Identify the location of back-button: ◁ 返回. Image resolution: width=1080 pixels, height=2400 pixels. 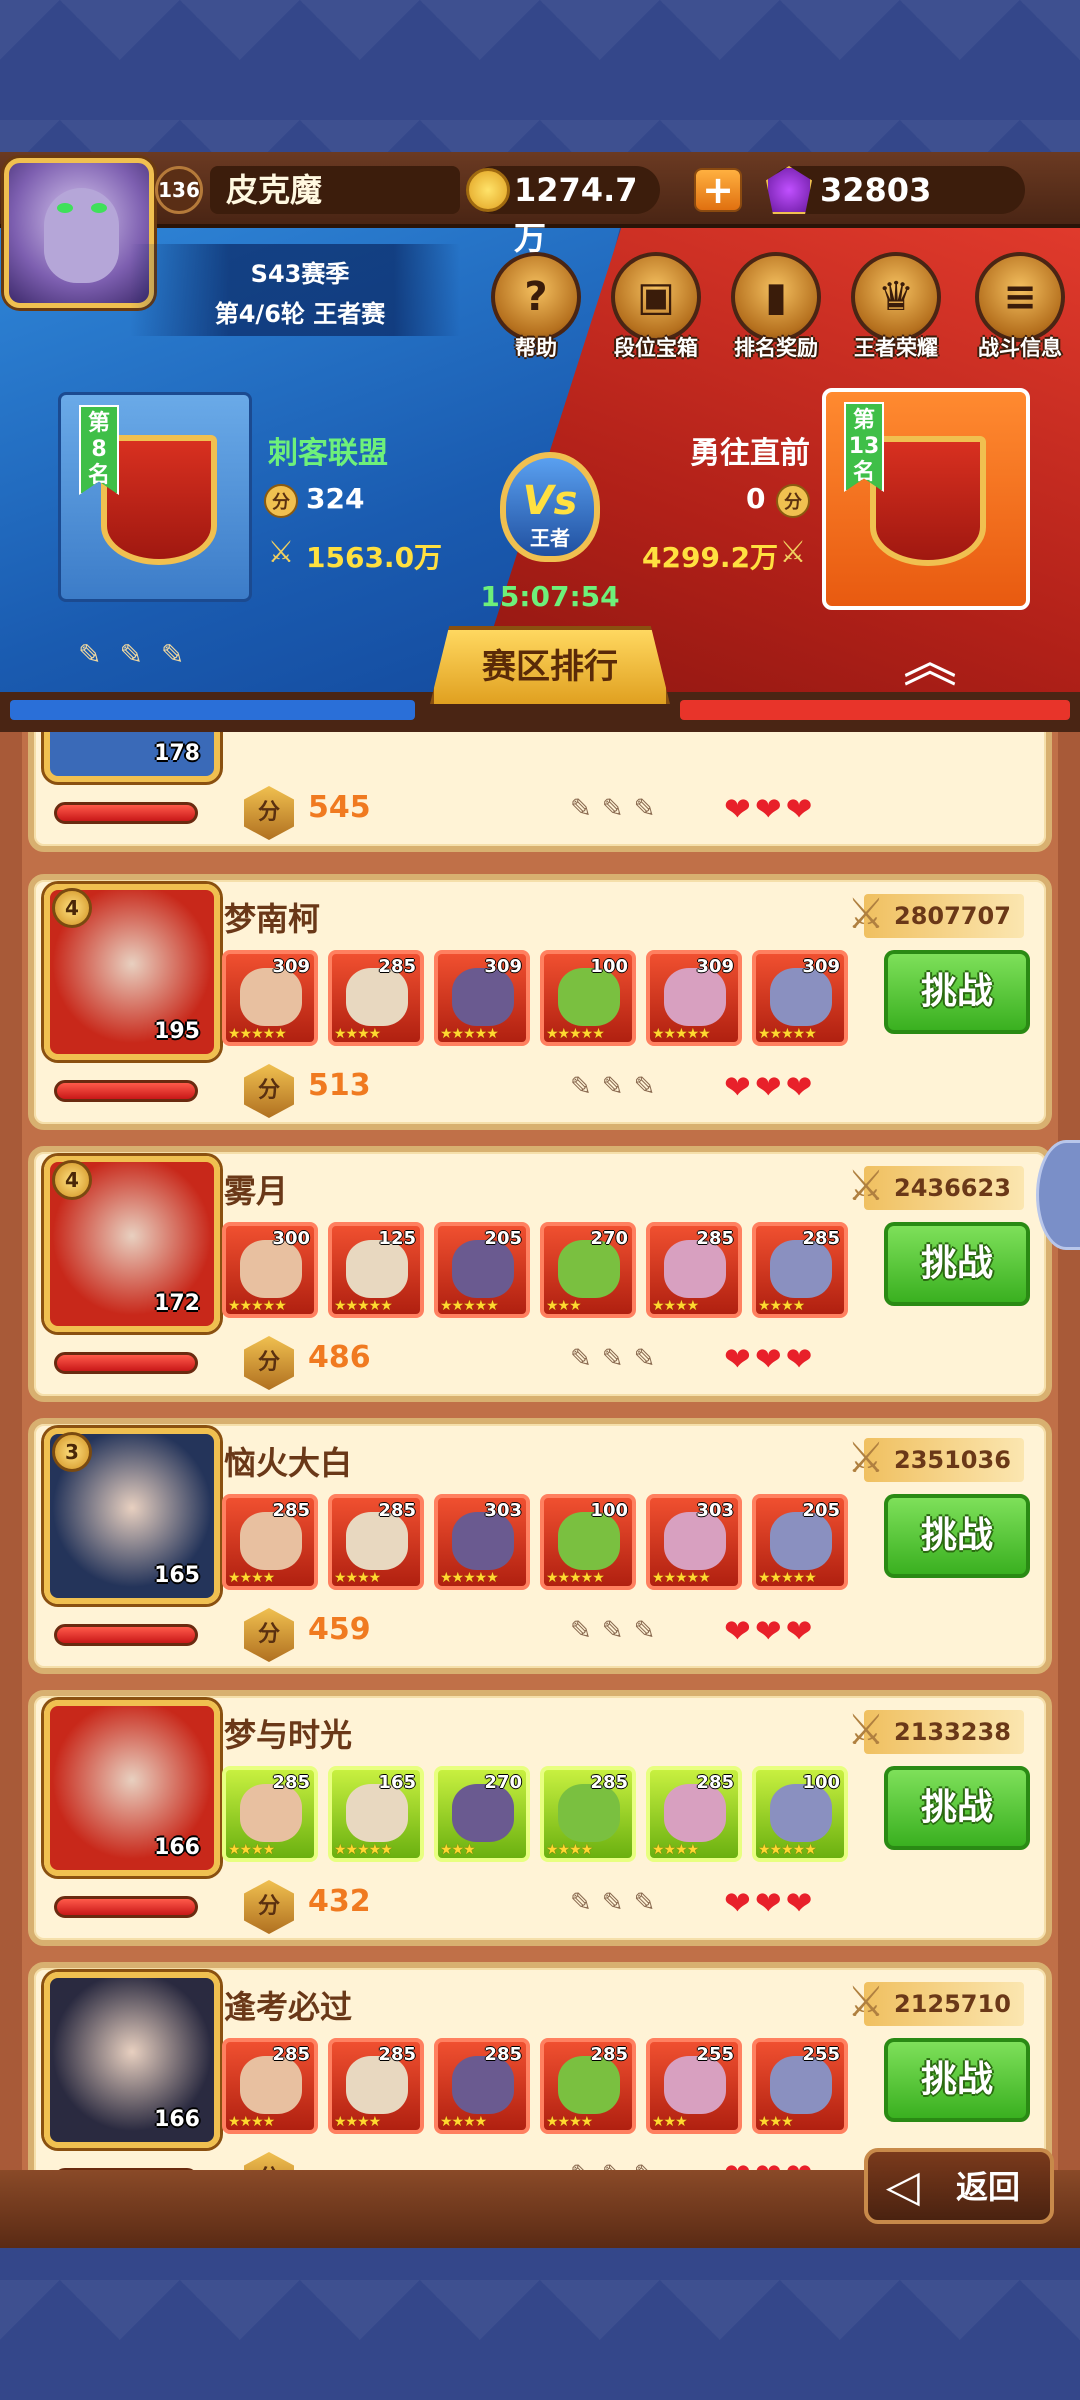
(959, 2186).